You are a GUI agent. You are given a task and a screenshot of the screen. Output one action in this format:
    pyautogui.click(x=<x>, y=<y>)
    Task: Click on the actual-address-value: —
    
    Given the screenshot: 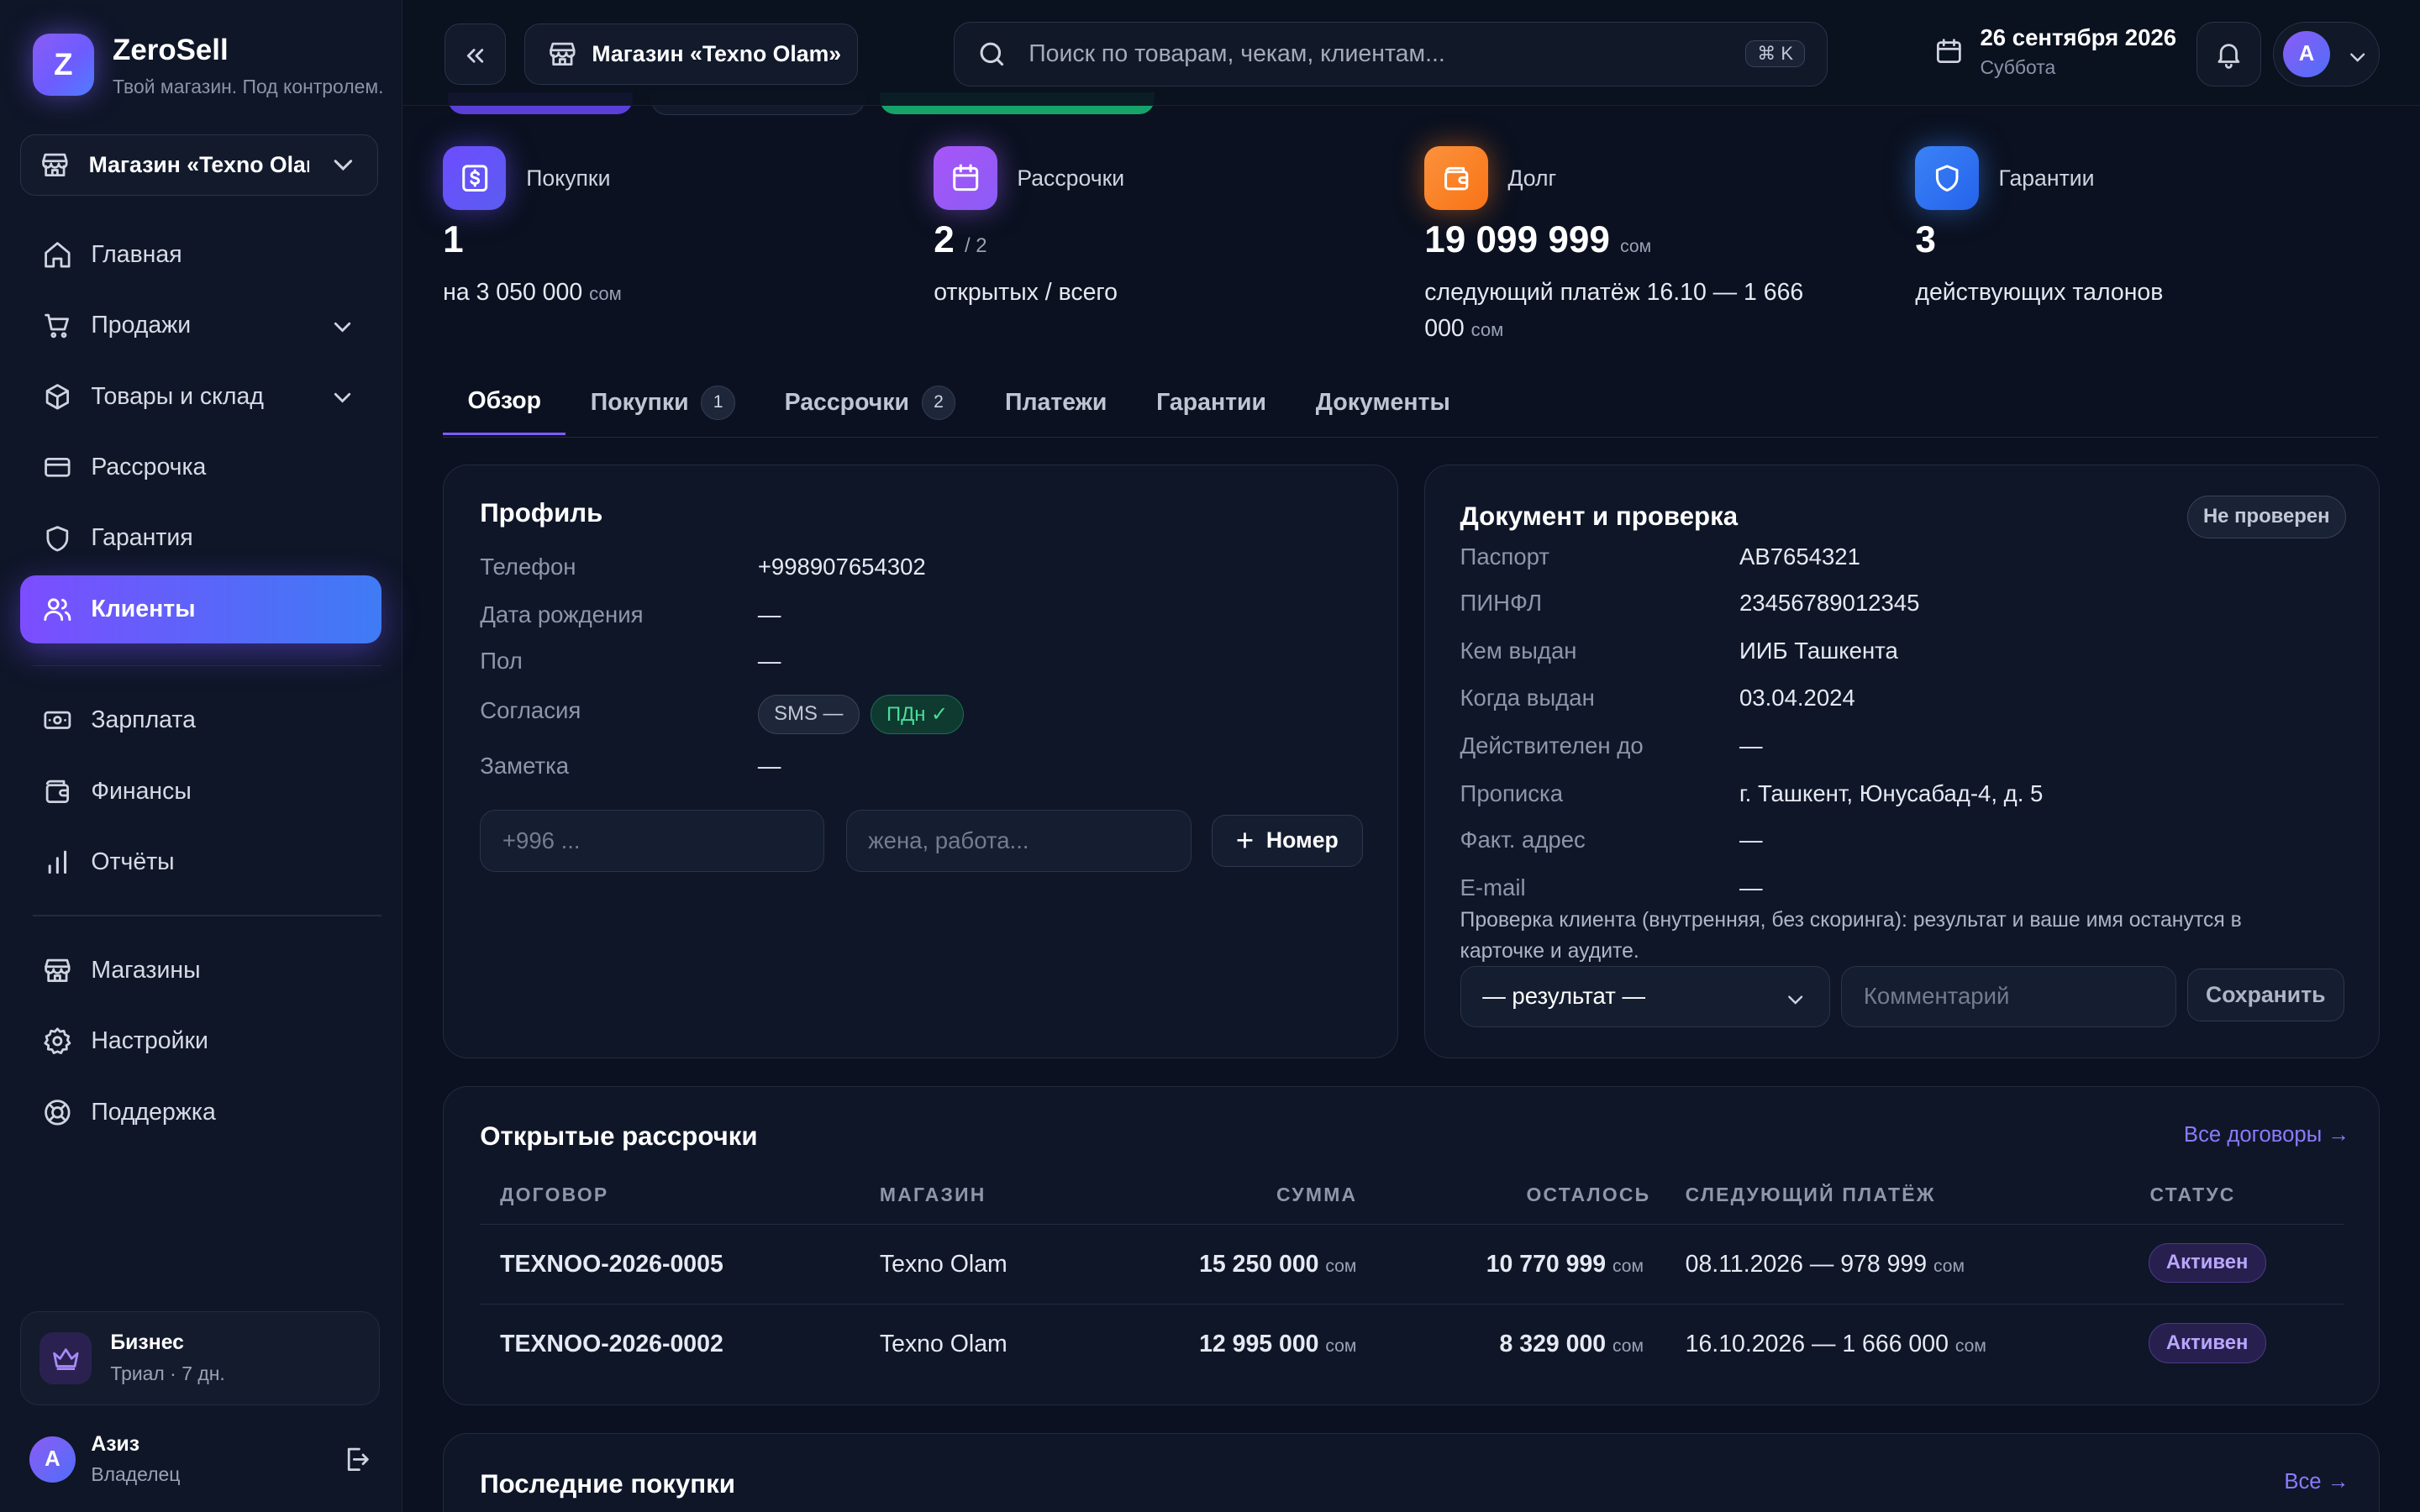 What is the action you would take?
    pyautogui.click(x=1751, y=840)
    